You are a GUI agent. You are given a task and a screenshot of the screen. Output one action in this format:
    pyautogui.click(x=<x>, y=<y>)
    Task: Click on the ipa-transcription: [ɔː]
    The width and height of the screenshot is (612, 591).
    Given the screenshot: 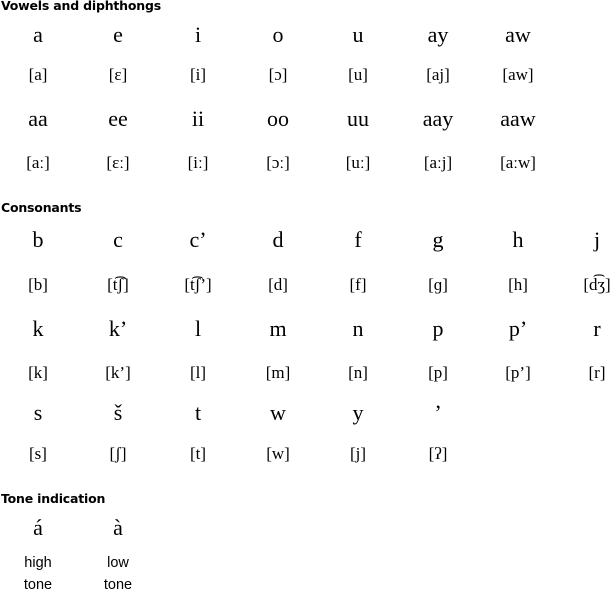 What is the action you would take?
    pyautogui.click(x=278, y=162)
    